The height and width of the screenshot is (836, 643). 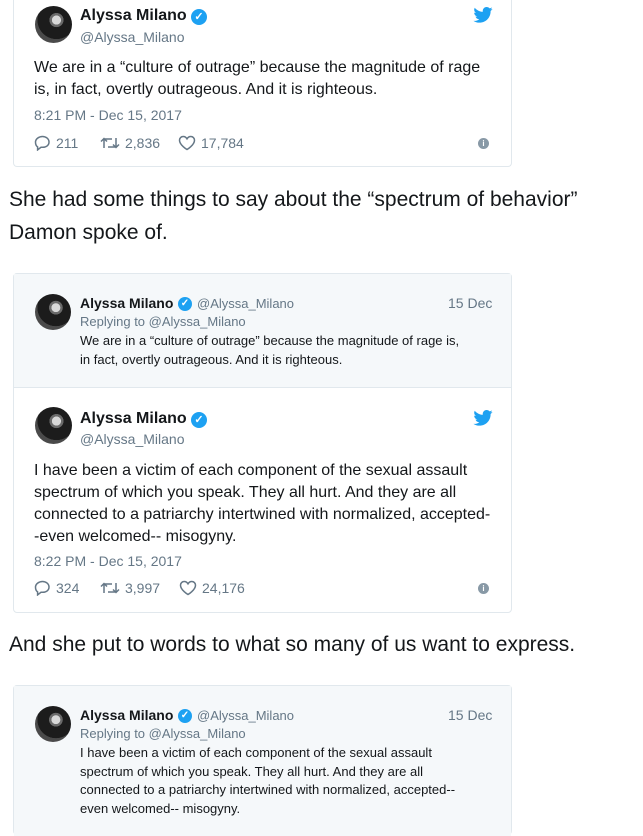 I want to click on reply-count: 211, so click(x=67, y=143).